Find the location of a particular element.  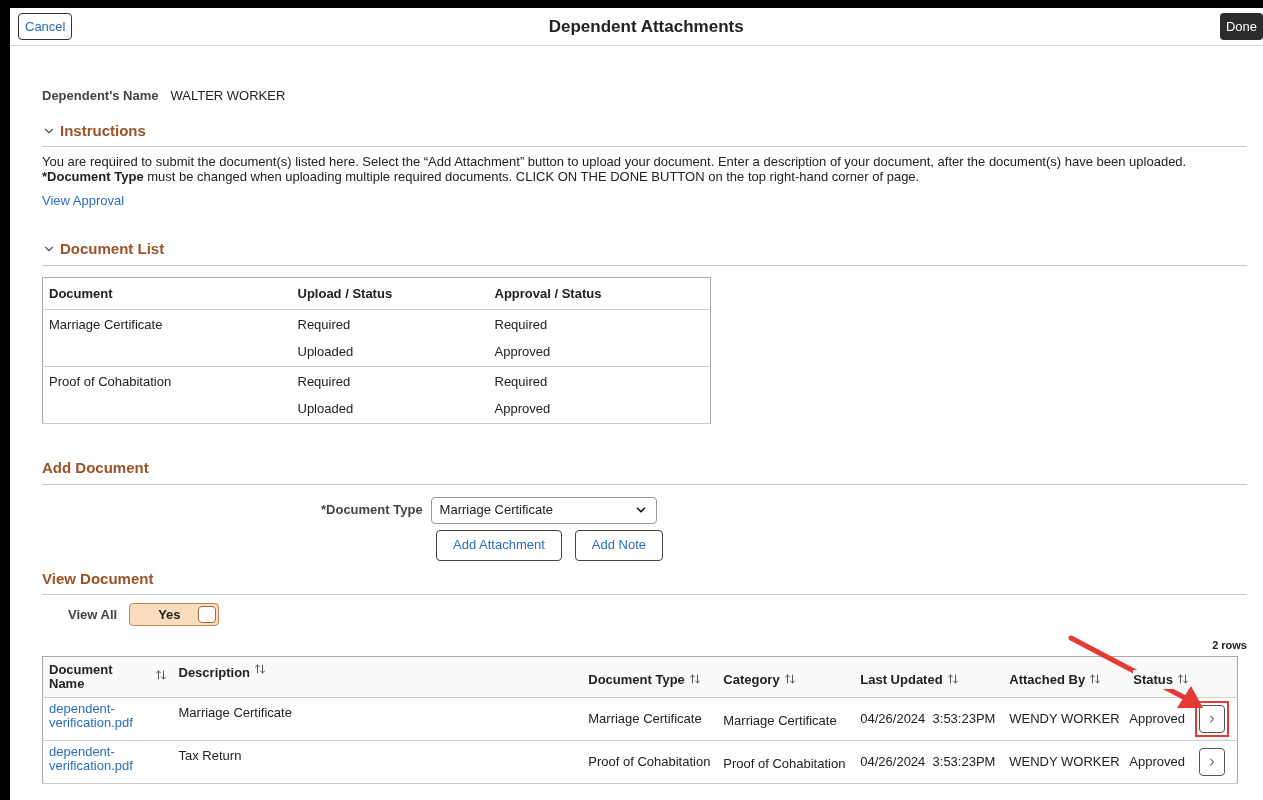

section-heading: Document List is located at coordinates (112, 249).